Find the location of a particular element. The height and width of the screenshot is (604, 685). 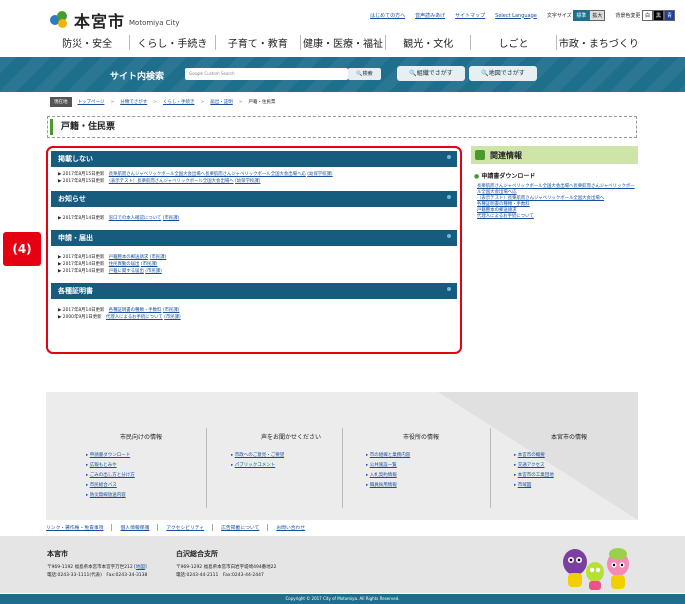

item-link: 住民異動の届出 is located at coordinates (124, 264).